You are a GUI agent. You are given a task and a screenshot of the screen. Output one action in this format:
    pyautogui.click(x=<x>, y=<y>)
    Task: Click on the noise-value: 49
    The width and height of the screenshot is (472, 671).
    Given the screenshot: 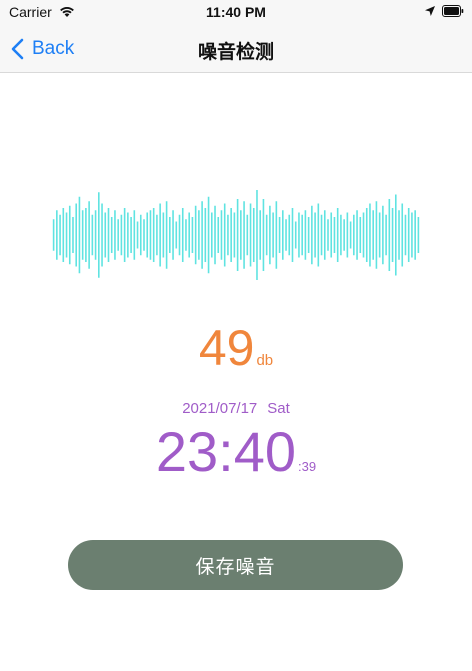 What is the action you would take?
    pyautogui.click(x=226, y=348)
    